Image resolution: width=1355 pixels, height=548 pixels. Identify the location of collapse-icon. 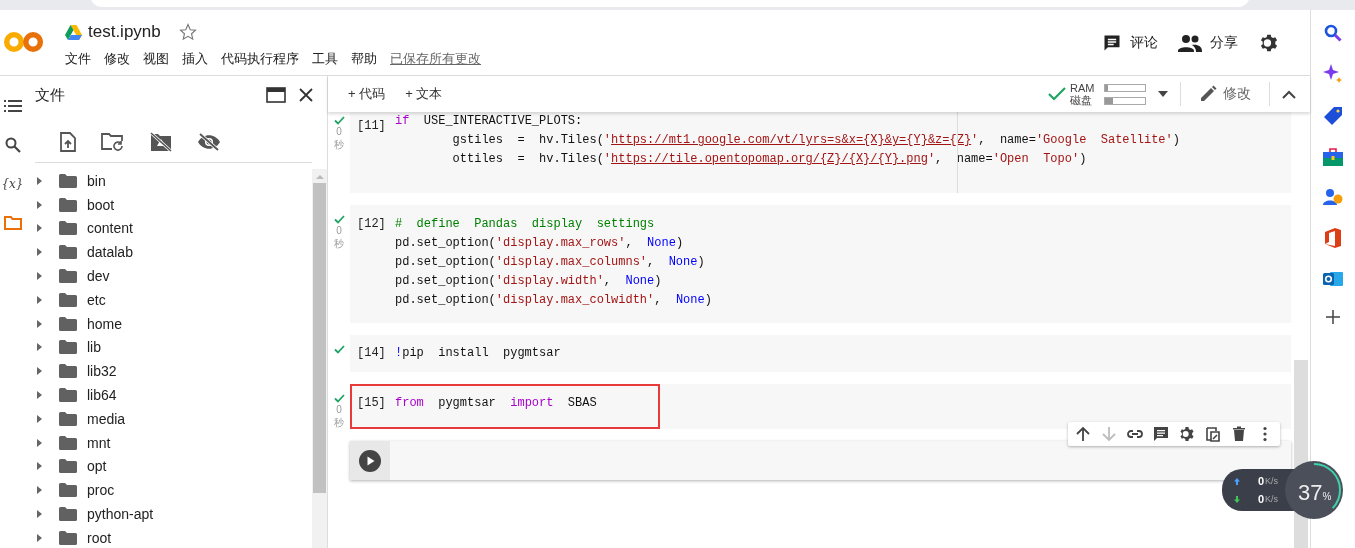
(1289, 94).